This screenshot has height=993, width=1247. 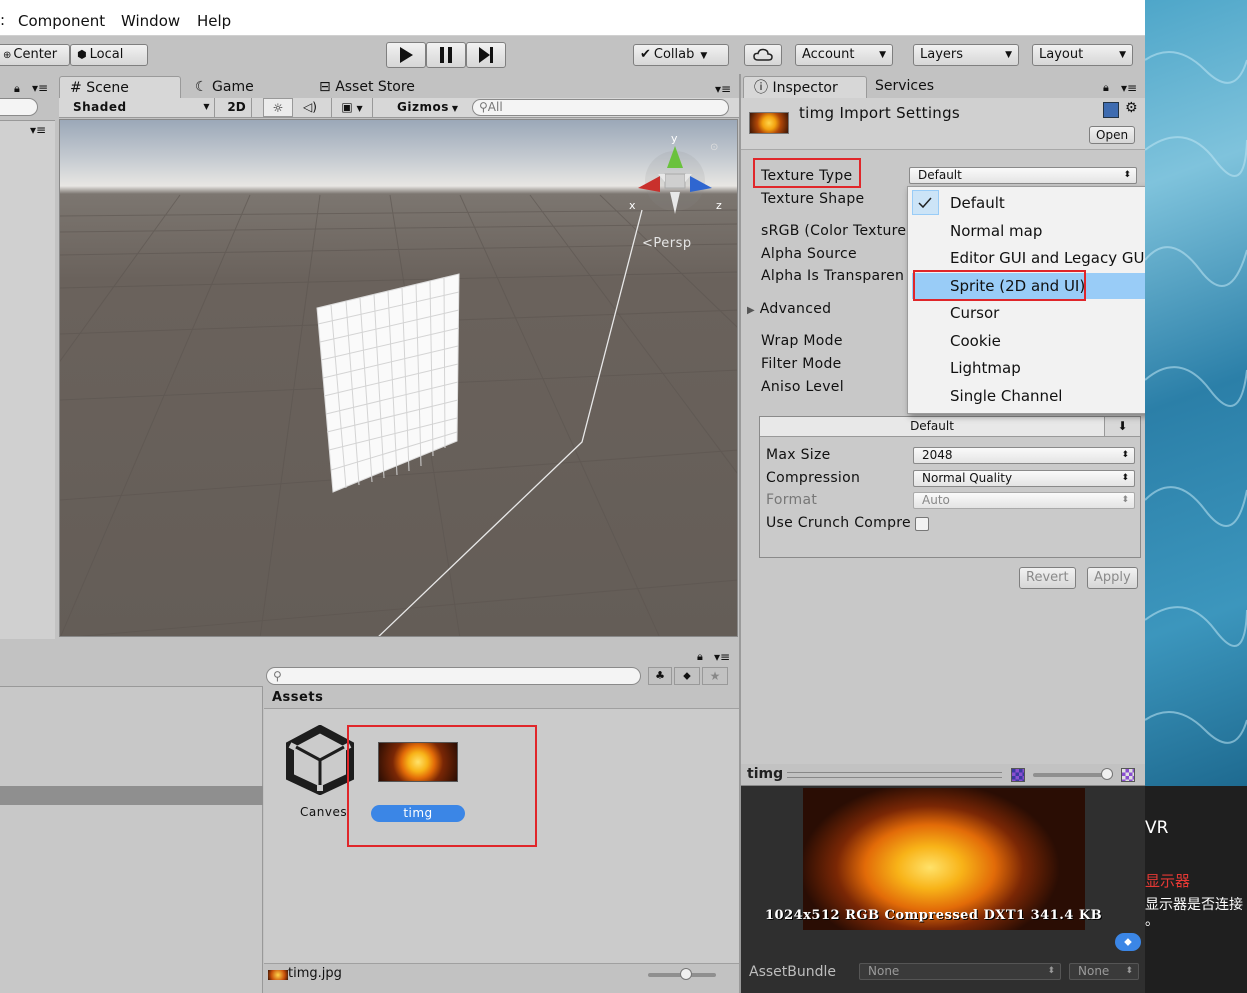 What do you see at coordinates (1082, 55) in the screenshot?
I see `layout-button: Layout ▼` at bounding box center [1082, 55].